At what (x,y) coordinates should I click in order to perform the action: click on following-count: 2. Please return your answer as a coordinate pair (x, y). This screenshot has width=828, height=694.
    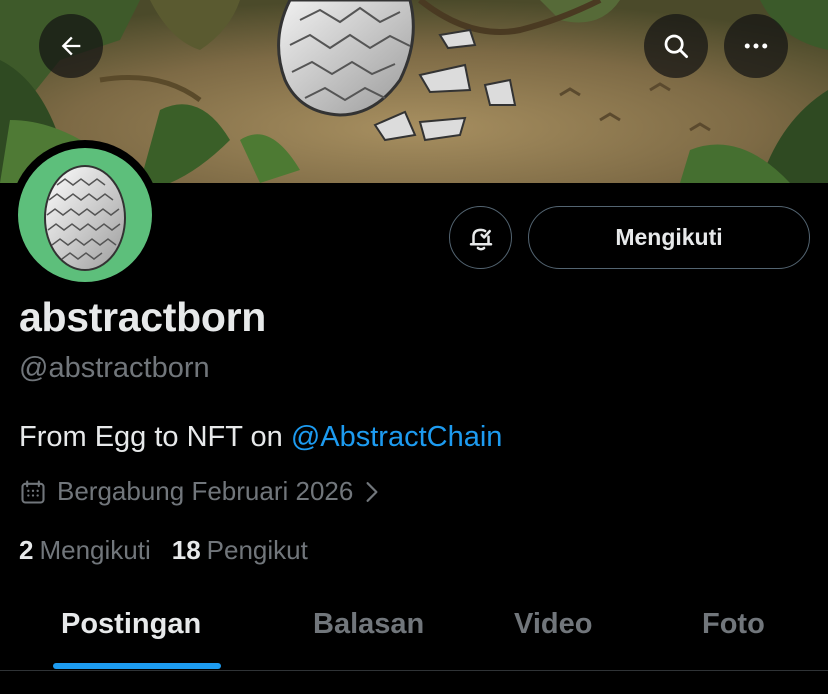
    Looking at the image, I should click on (26, 550).